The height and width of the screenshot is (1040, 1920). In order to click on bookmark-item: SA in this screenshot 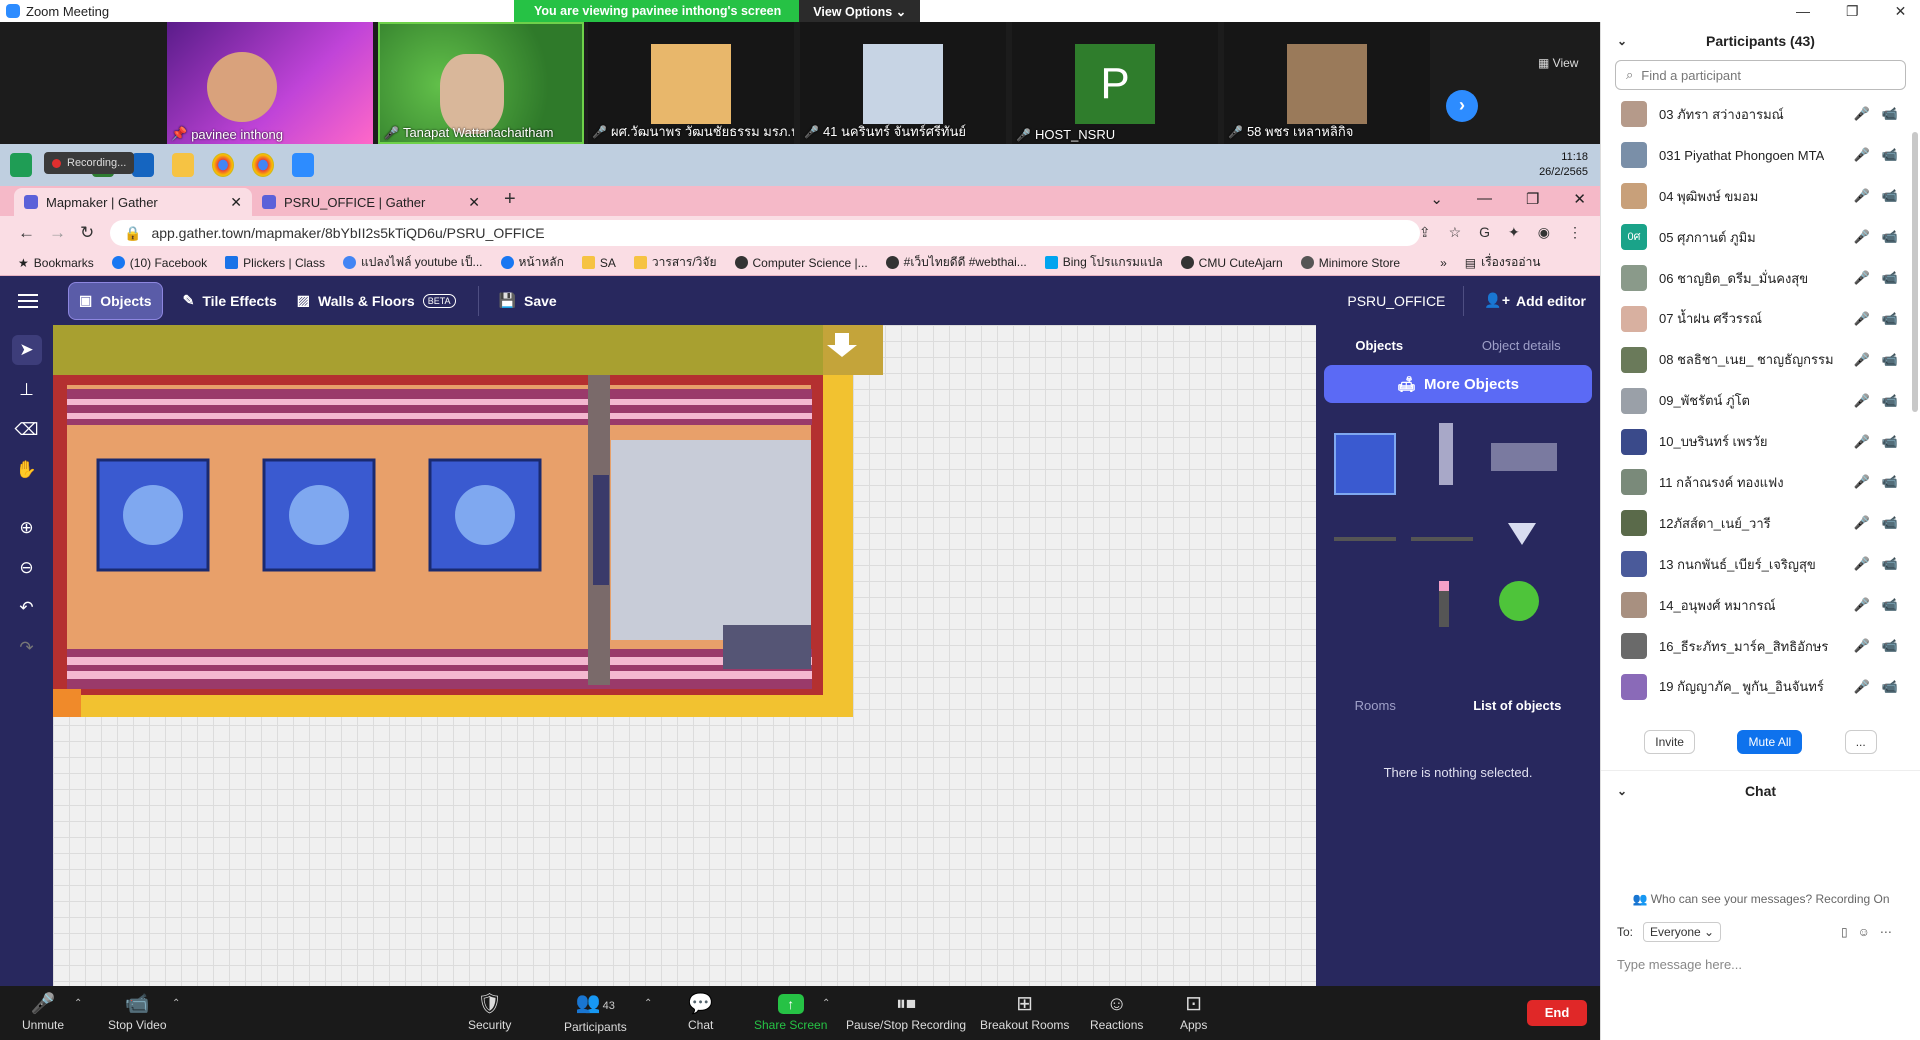, I will do `click(598, 263)`.